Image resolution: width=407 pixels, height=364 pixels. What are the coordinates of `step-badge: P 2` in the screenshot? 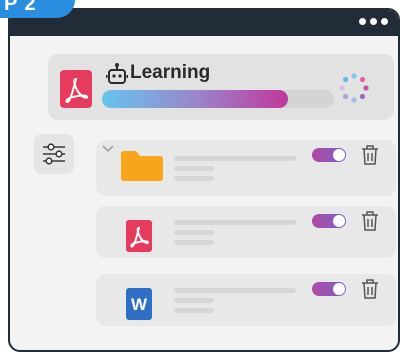 It's located at (37, 9).